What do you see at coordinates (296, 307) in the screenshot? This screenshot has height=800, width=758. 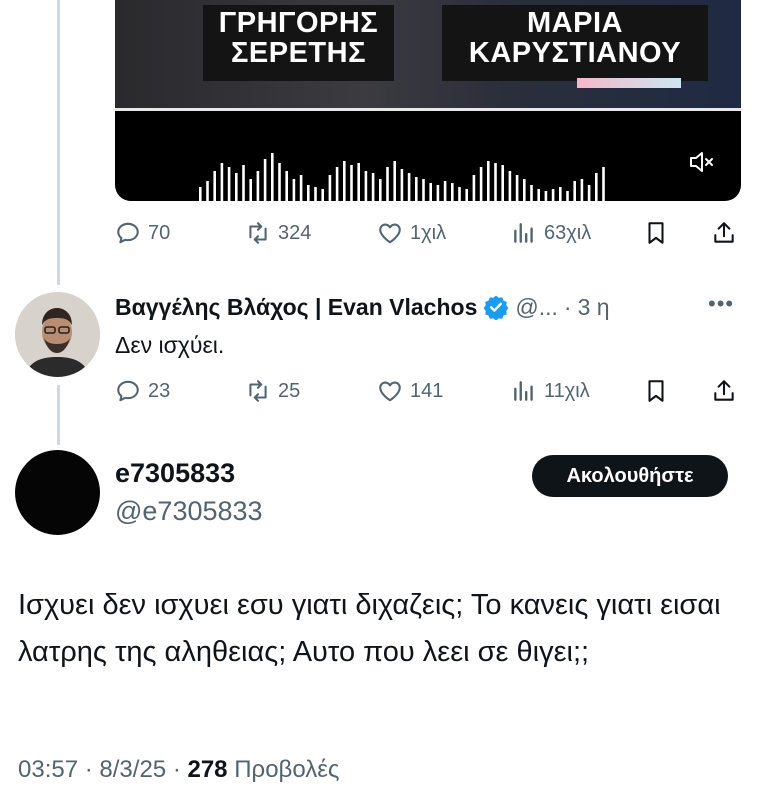 I see `display-name: Βαγγέλης Βλάχος | Evan Vlachos` at bounding box center [296, 307].